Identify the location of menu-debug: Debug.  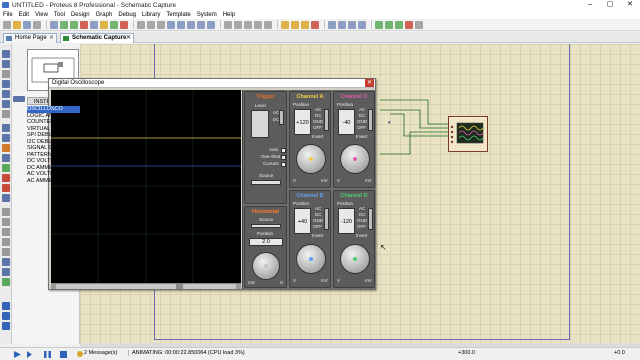
(127, 15).